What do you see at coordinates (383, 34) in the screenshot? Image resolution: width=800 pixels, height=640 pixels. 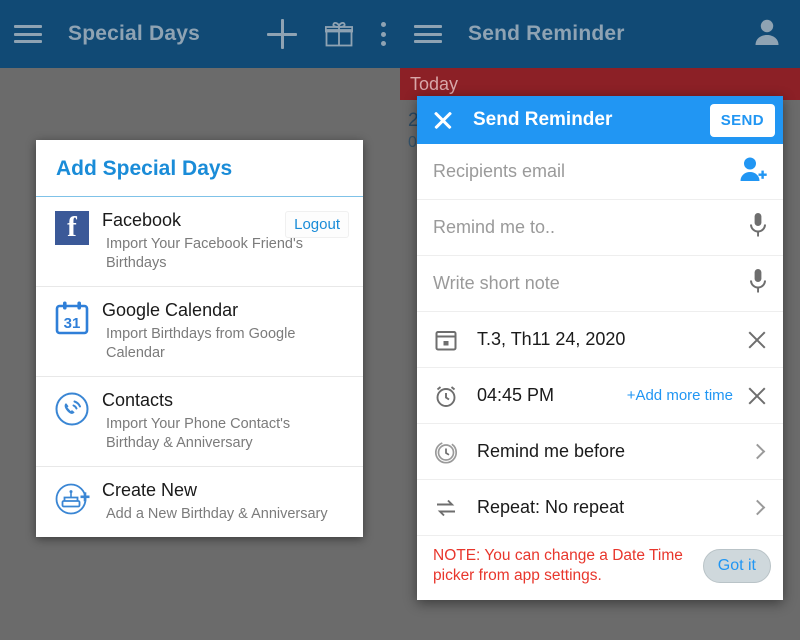 I see `three-dots-icon` at bounding box center [383, 34].